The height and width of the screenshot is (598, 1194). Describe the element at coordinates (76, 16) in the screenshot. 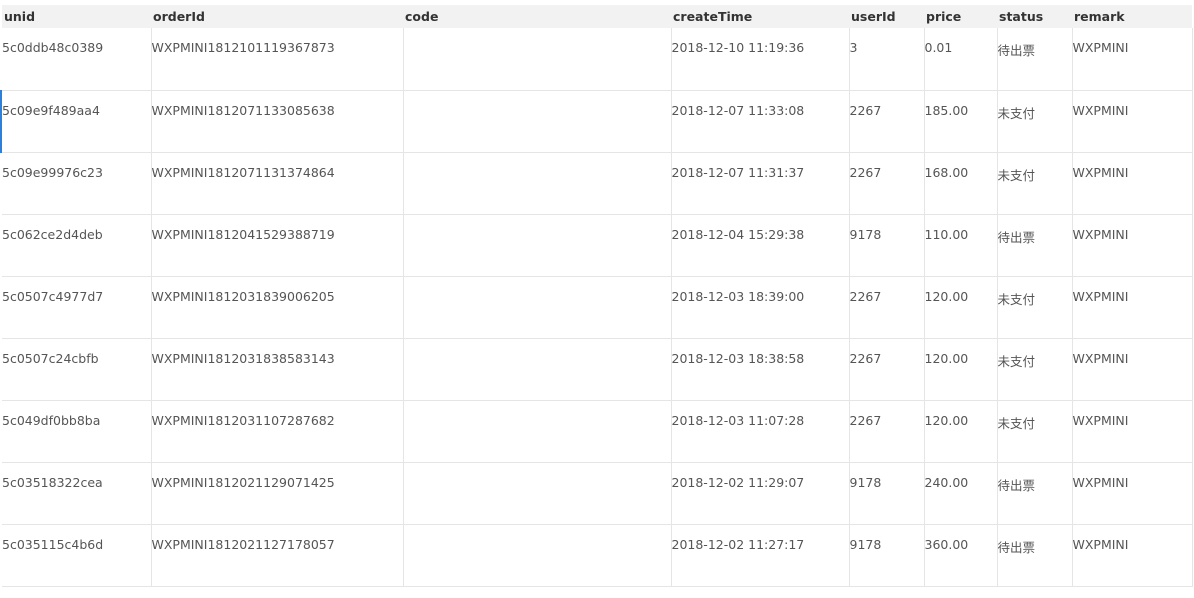

I see `column-header-unid: unid` at that location.